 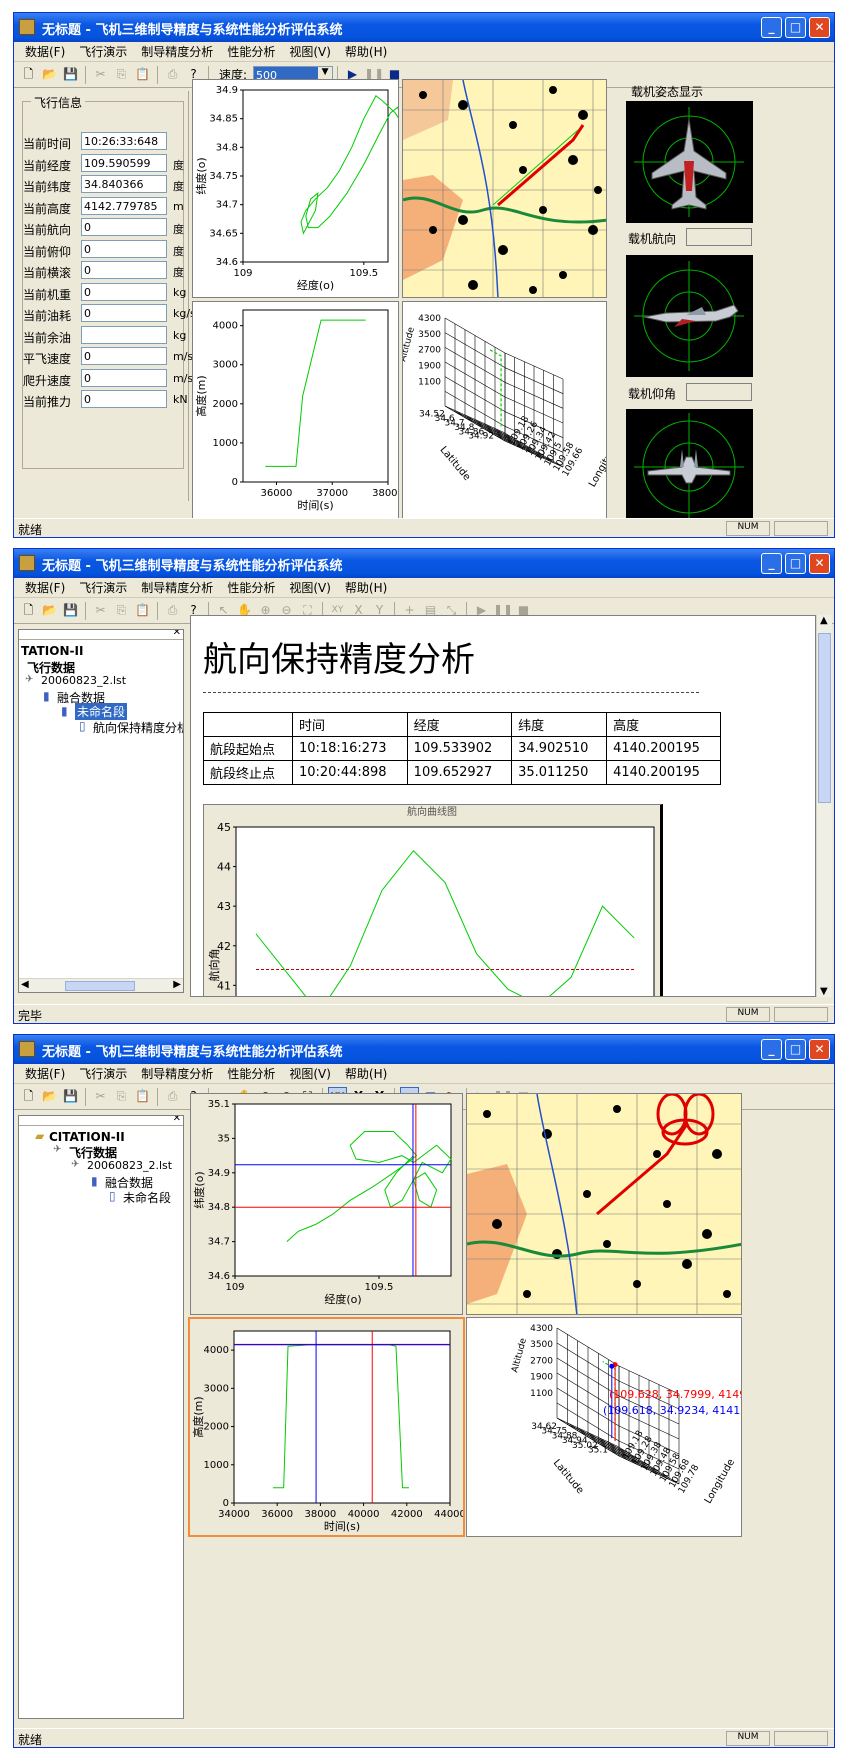 What do you see at coordinates (223, 119) in the screenshot?
I see `y-tick-label: 34.85` at bounding box center [223, 119].